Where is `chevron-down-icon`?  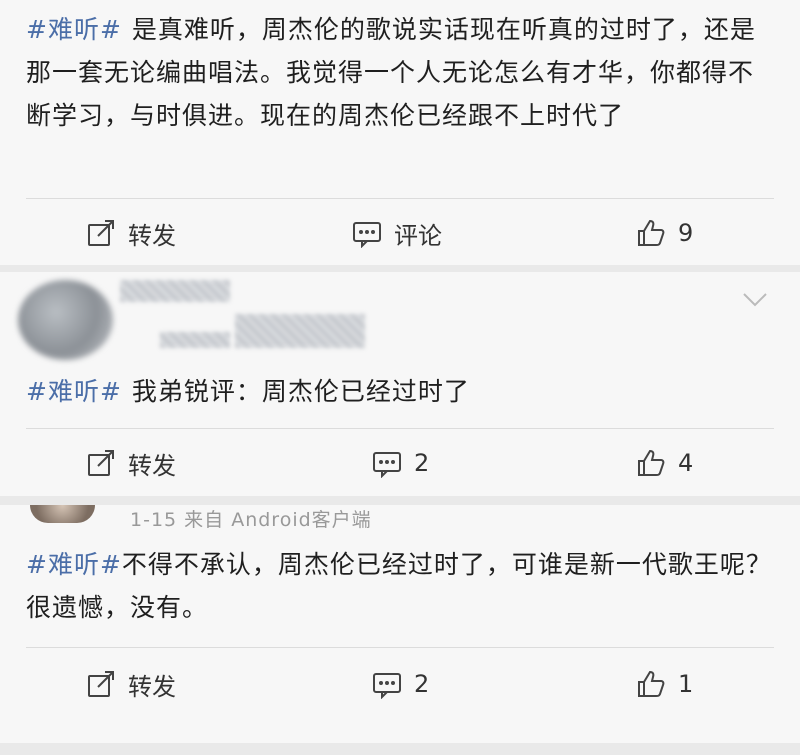
chevron-down-icon is located at coordinates (755, 299).